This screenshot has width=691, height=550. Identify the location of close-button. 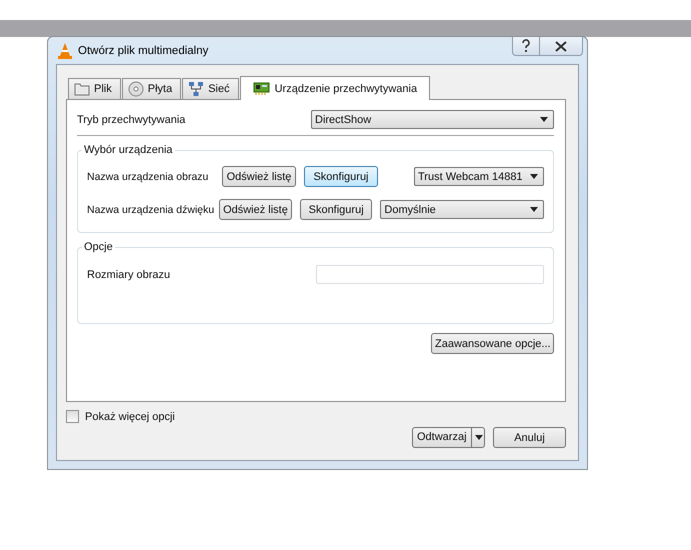
(561, 46).